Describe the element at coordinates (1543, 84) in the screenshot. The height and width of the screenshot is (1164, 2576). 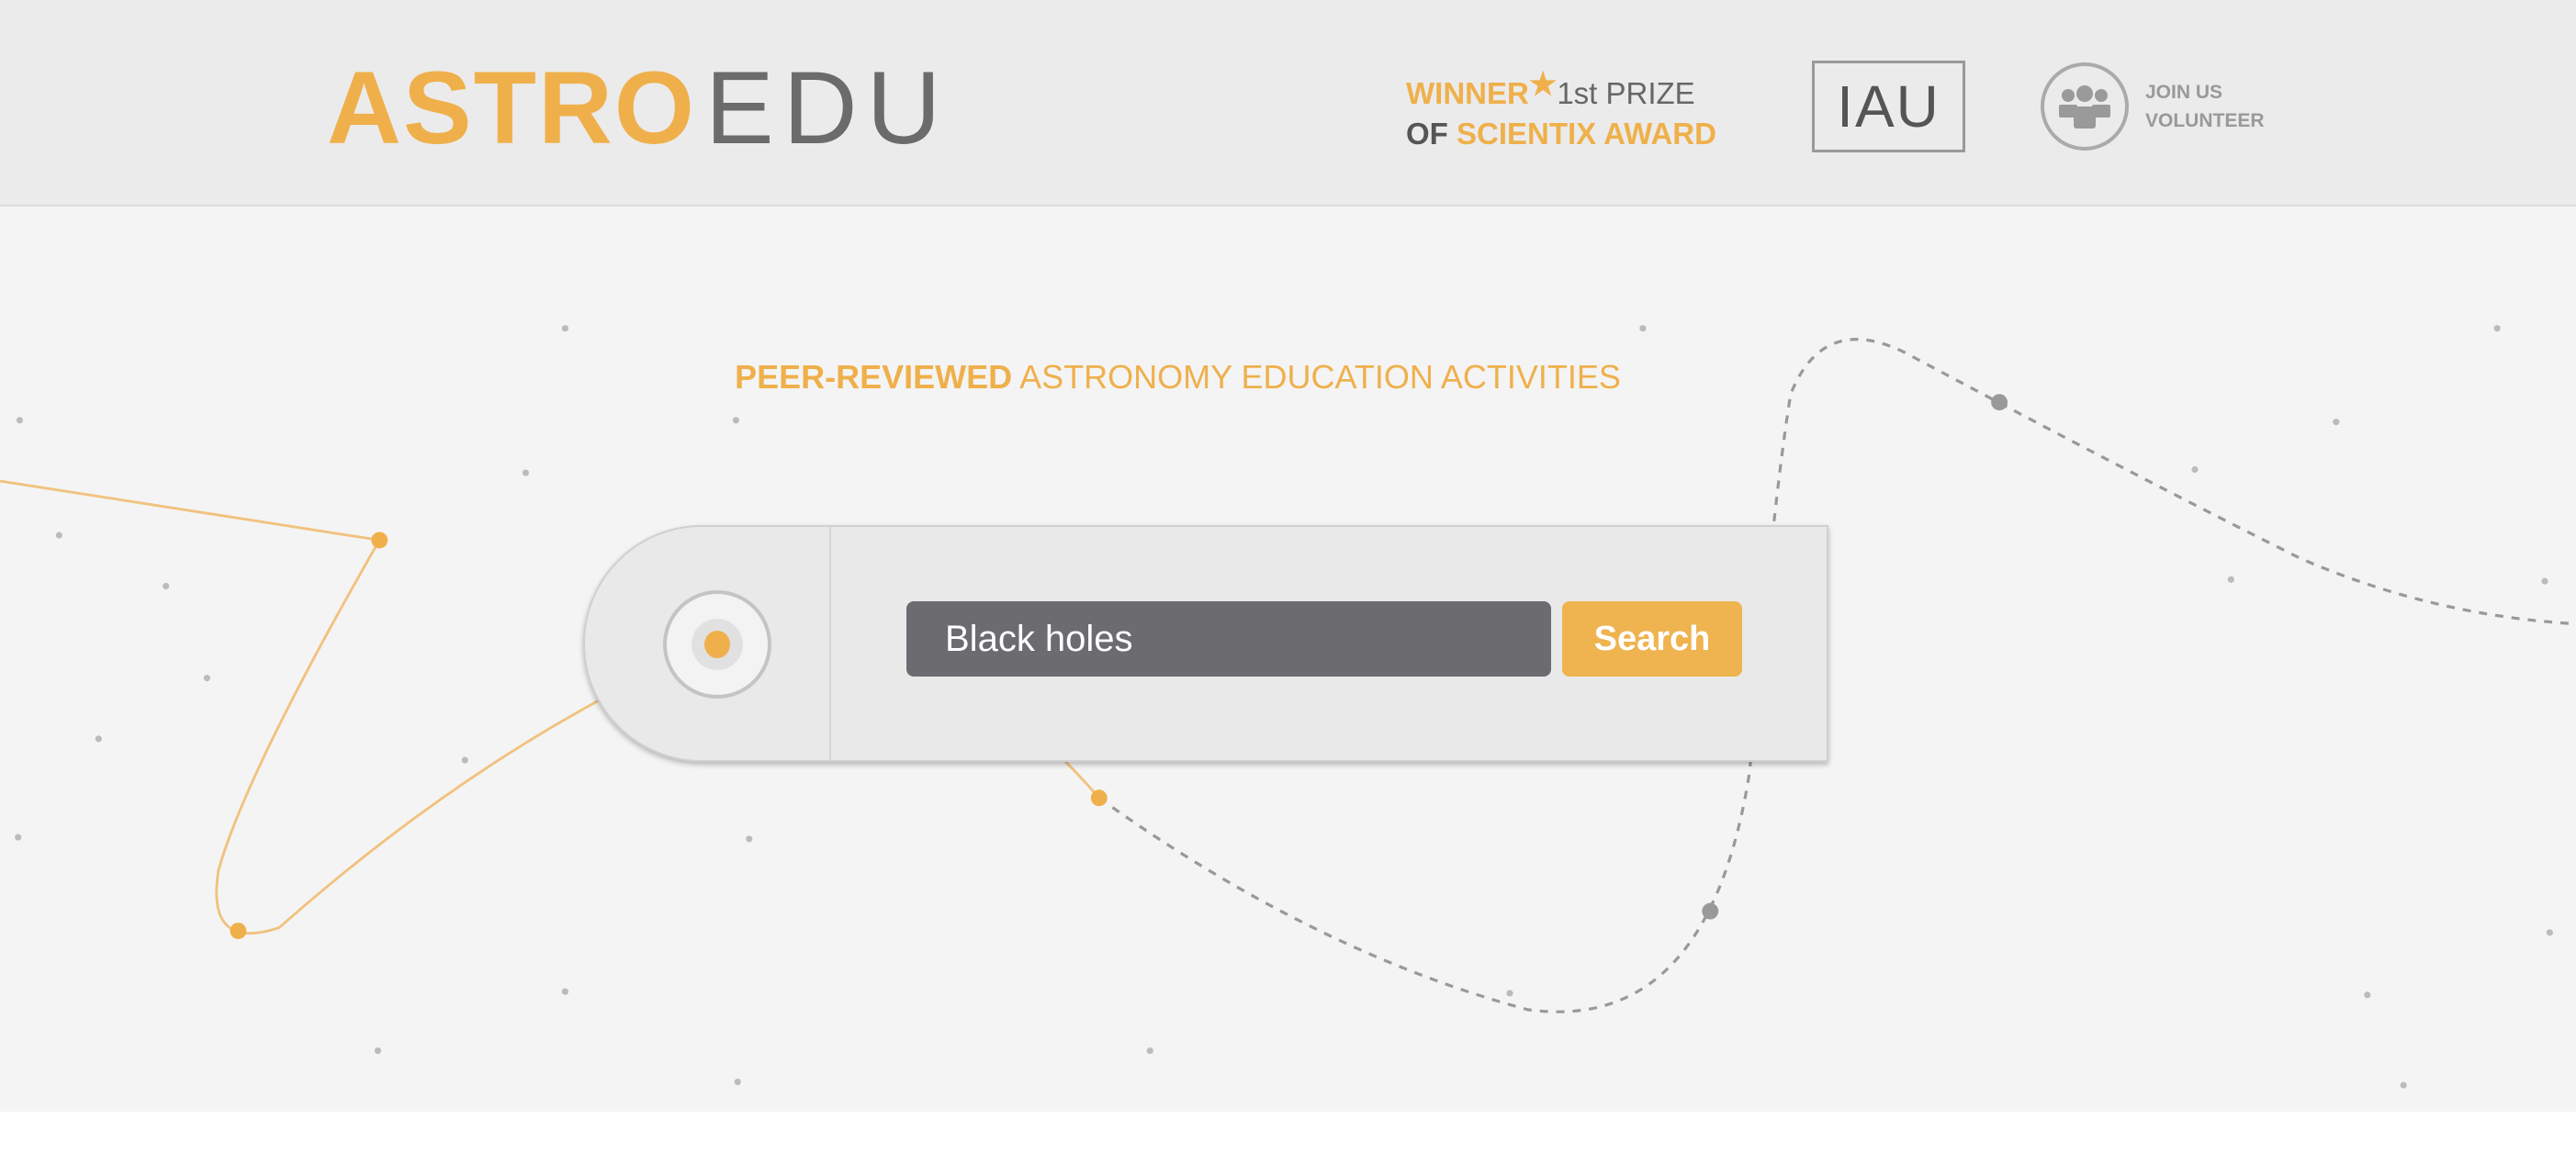
I see `star-icon: ★` at that location.